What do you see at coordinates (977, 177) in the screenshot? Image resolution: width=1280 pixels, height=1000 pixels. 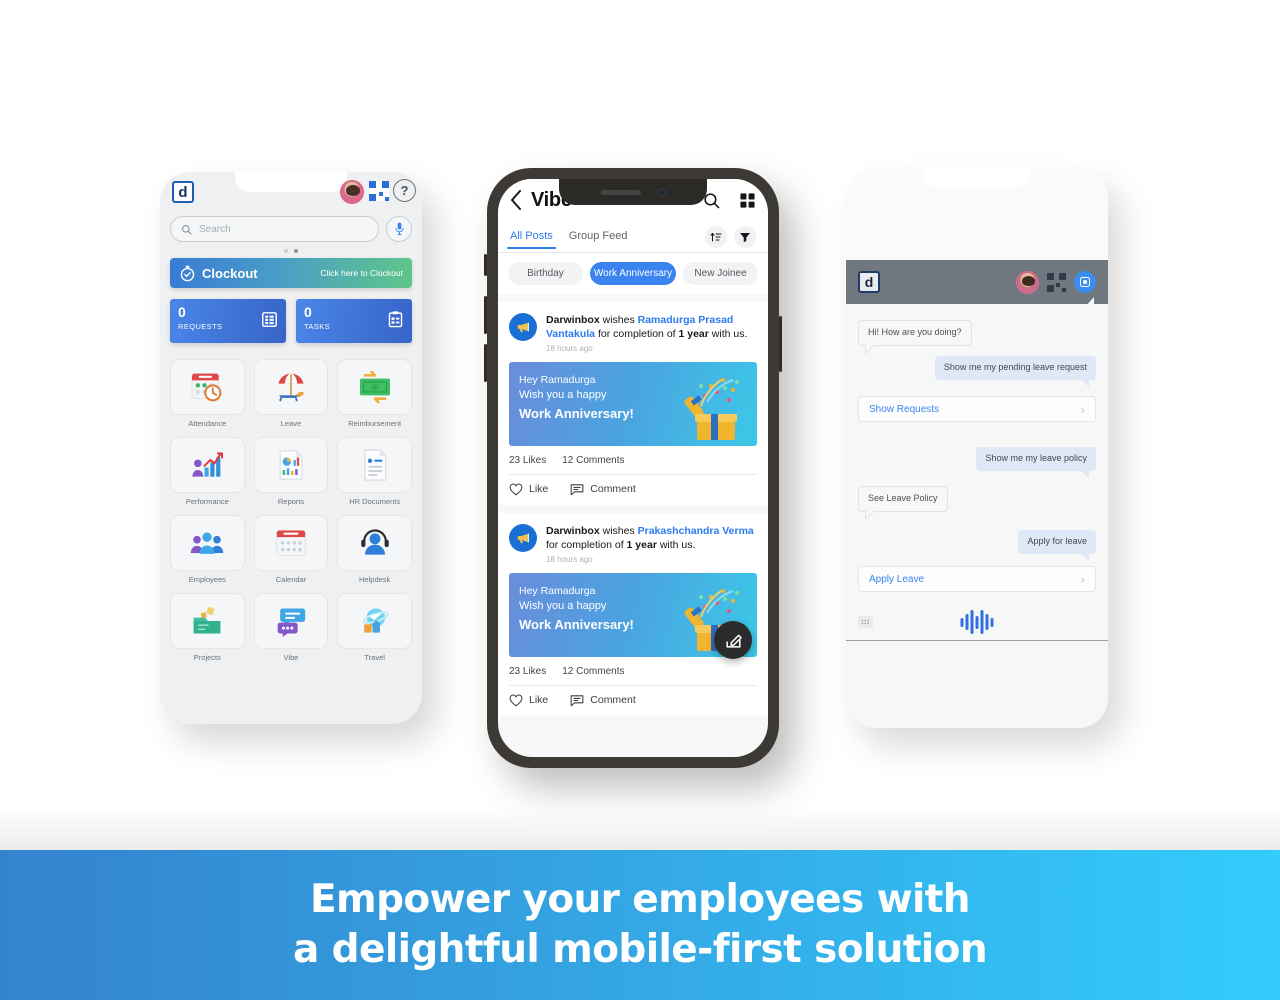 I see `phone-notch` at bounding box center [977, 177].